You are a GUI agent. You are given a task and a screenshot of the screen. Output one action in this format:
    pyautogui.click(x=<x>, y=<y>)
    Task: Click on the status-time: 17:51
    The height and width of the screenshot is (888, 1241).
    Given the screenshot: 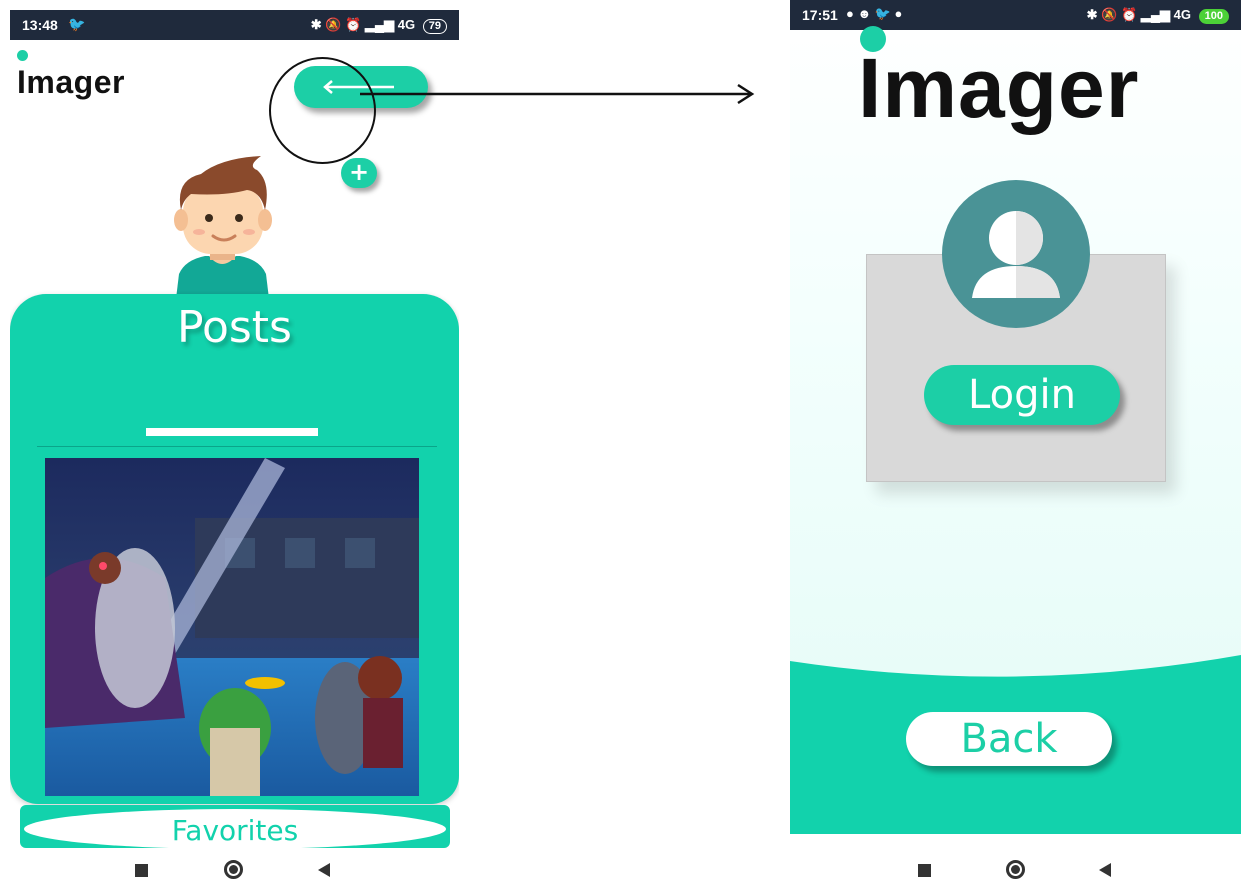 What is the action you would take?
    pyautogui.click(x=820, y=15)
    